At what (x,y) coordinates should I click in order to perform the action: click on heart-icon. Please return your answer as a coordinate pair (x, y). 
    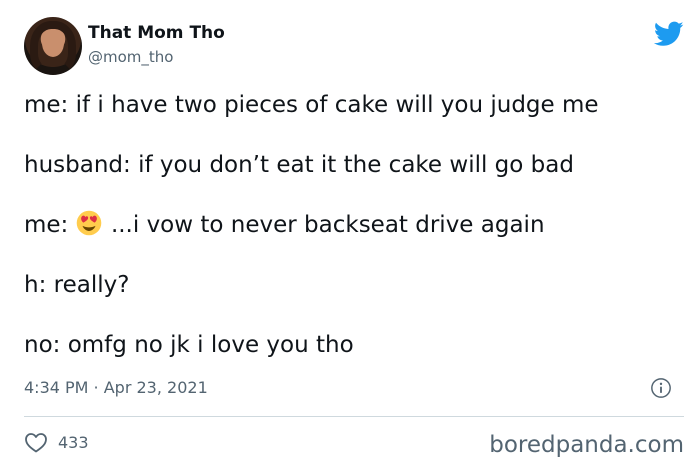
    Looking at the image, I should click on (36, 442).